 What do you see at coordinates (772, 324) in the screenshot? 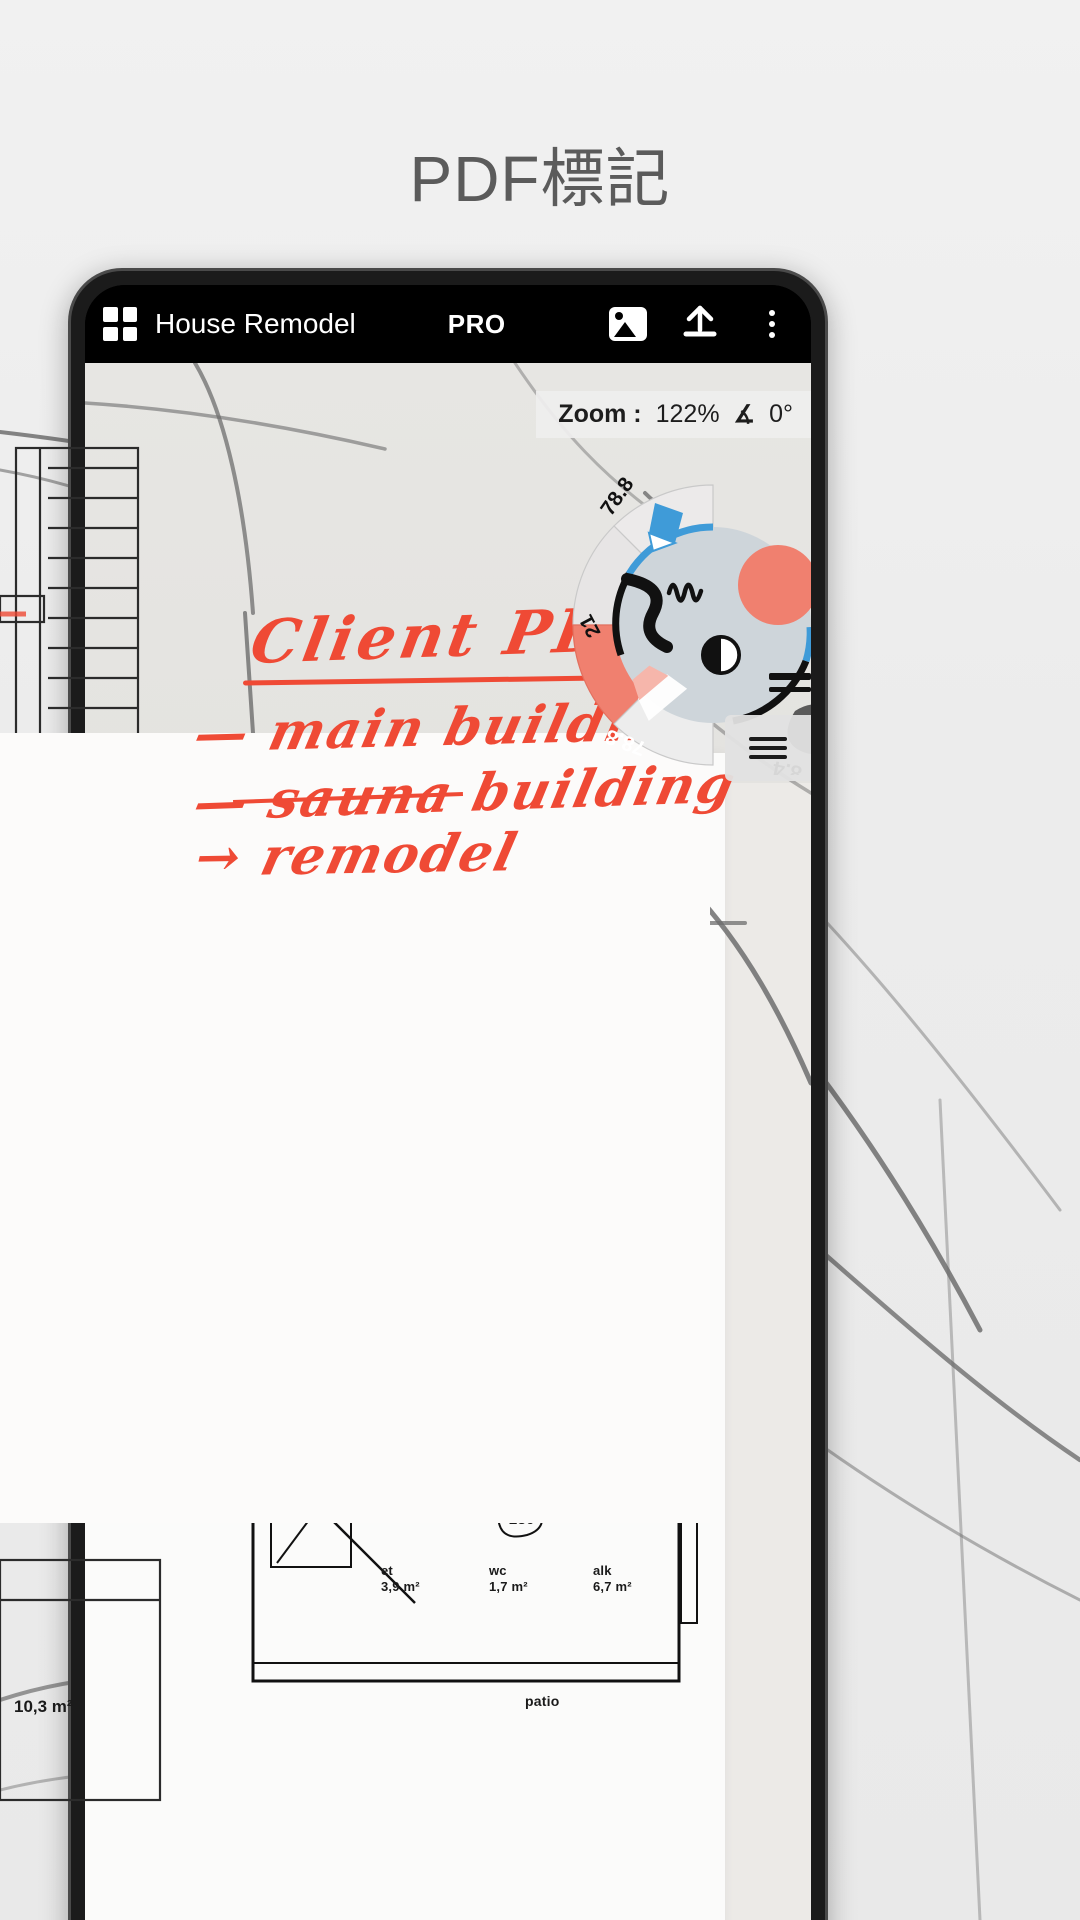
I see `more-vertical-icon` at bounding box center [772, 324].